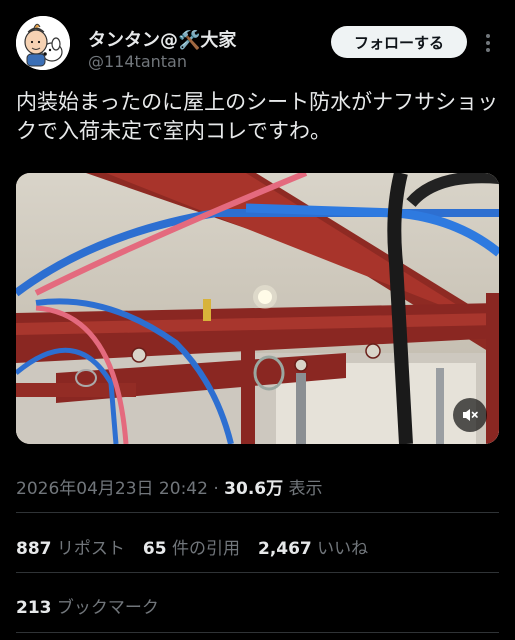 This screenshot has width=515, height=640. I want to click on timestamp: 2026年04月23日 20:42, so click(112, 489).